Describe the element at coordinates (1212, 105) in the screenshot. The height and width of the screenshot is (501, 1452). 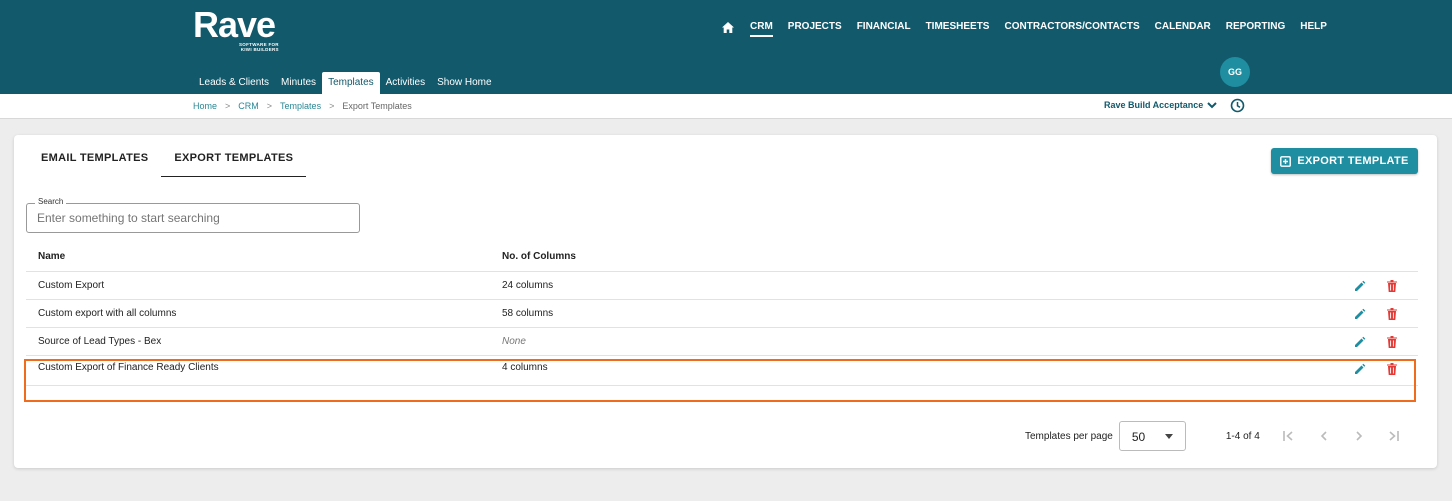
I see `chevron-down-icon` at that location.